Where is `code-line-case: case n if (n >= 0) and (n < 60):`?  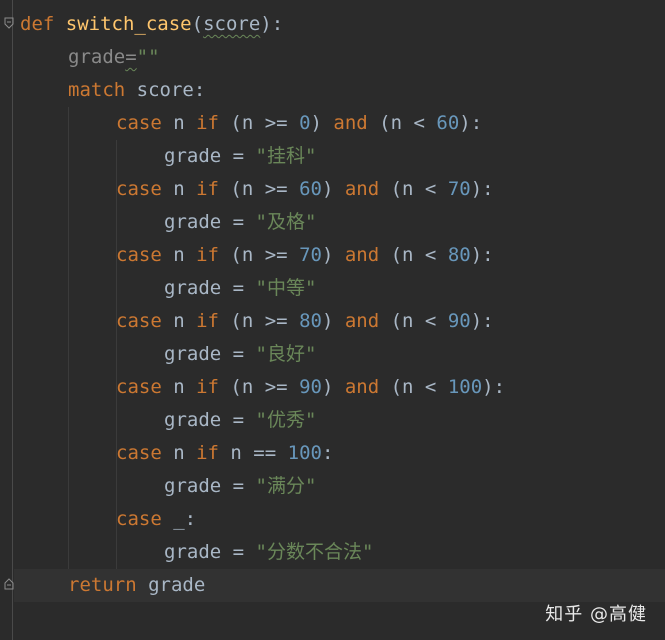 code-line-case: case n if (n >= 0) and (n < 60): is located at coordinates (299, 123).